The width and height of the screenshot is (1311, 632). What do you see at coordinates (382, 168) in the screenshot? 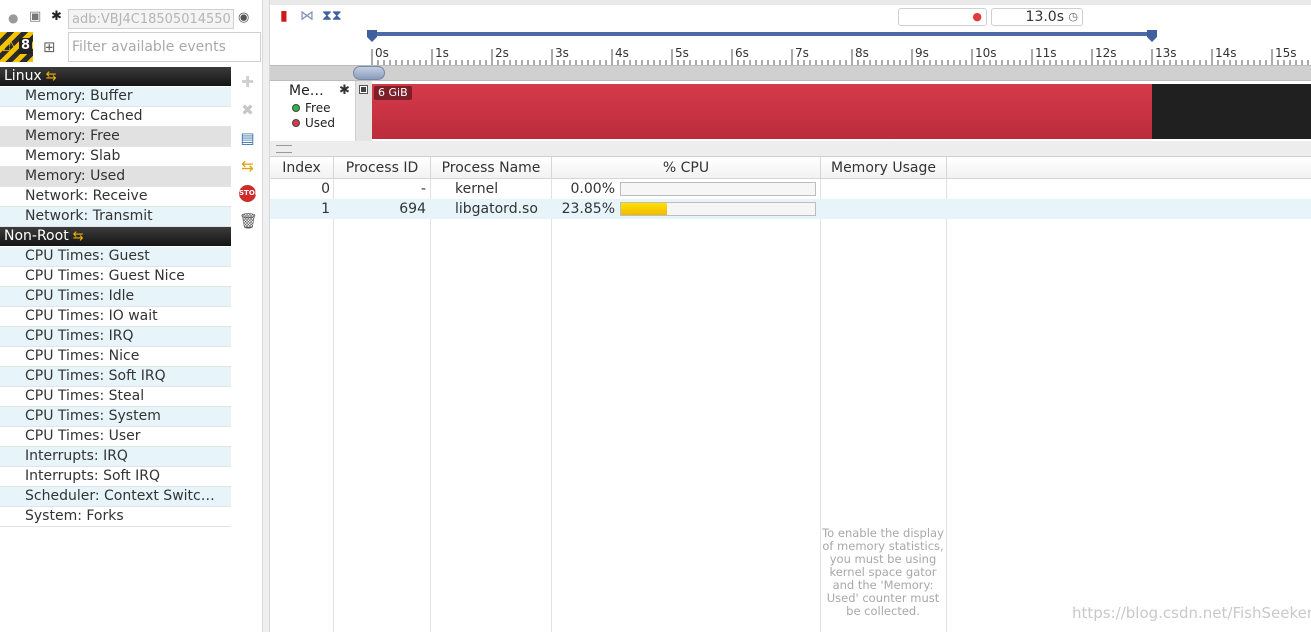
I see `header-process-id: Process ID` at bounding box center [382, 168].